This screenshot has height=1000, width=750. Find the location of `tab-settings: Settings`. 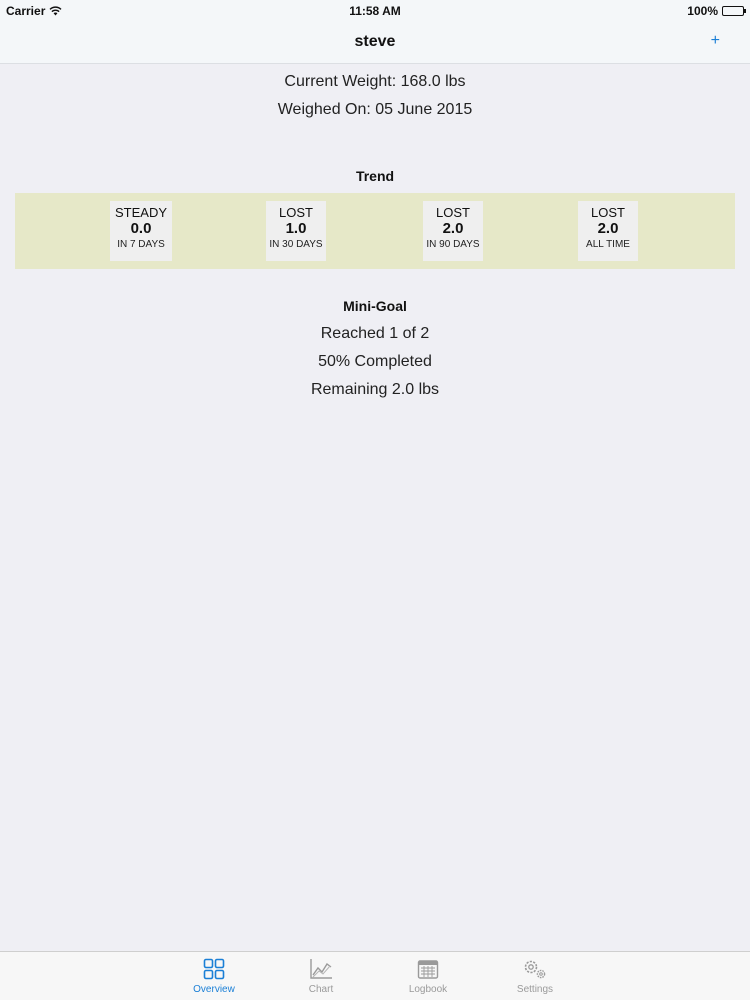

tab-settings: Settings is located at coordinates (535, 976).